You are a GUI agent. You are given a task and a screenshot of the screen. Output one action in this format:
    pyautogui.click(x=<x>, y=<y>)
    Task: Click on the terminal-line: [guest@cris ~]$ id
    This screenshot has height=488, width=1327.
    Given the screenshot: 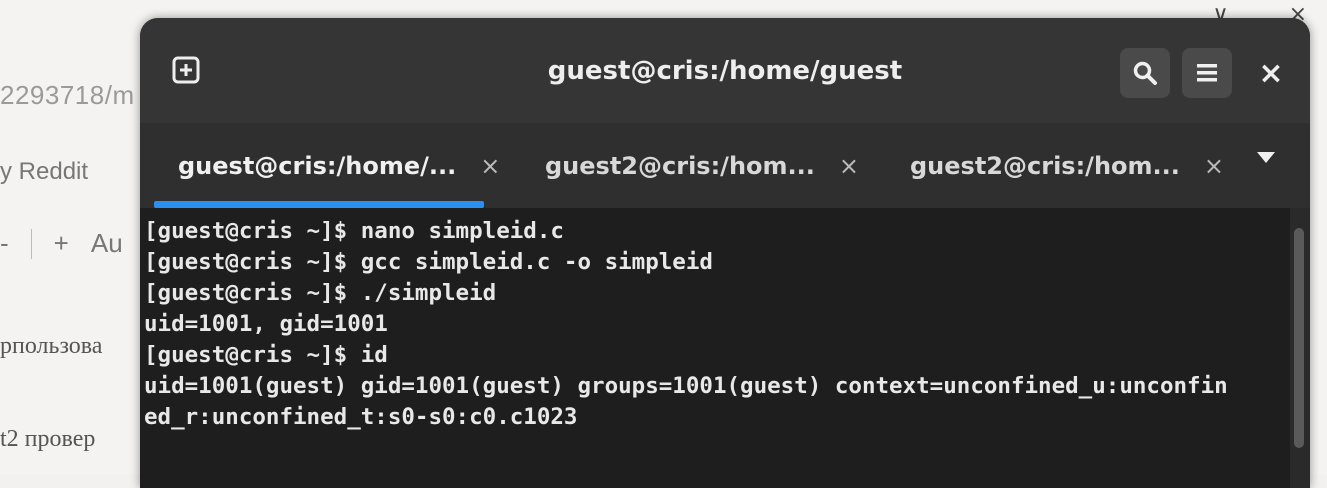 What is the action you would take?
    pyautogui.click(x=266, y=355)
    